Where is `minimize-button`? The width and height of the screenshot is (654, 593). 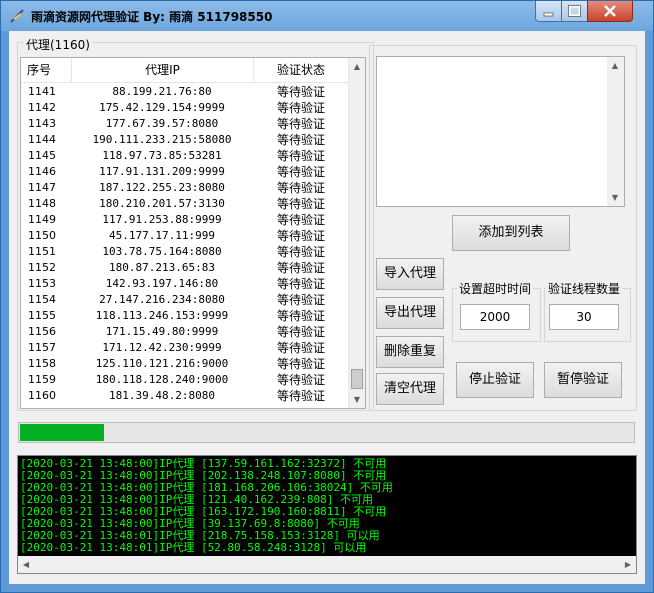
minimize-button is located at coordinates (548, 11).